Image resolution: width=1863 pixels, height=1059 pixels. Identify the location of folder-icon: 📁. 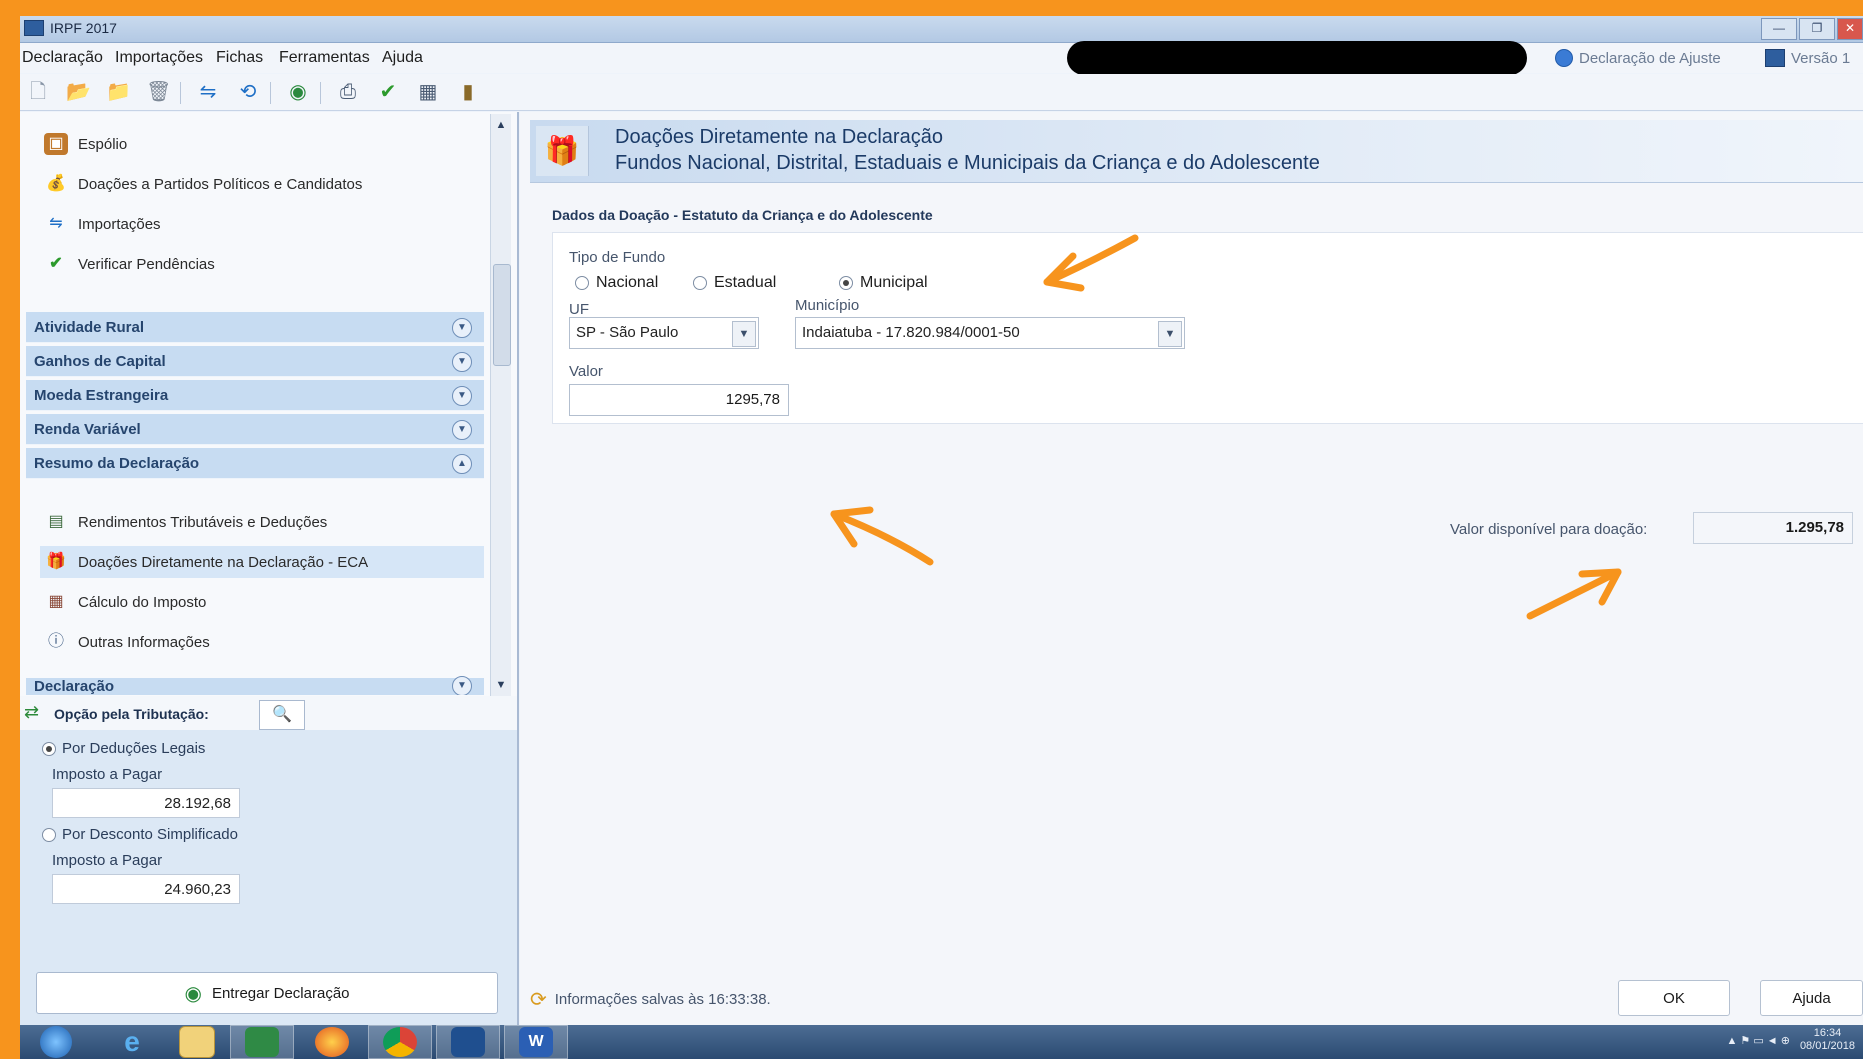
(118, 92).